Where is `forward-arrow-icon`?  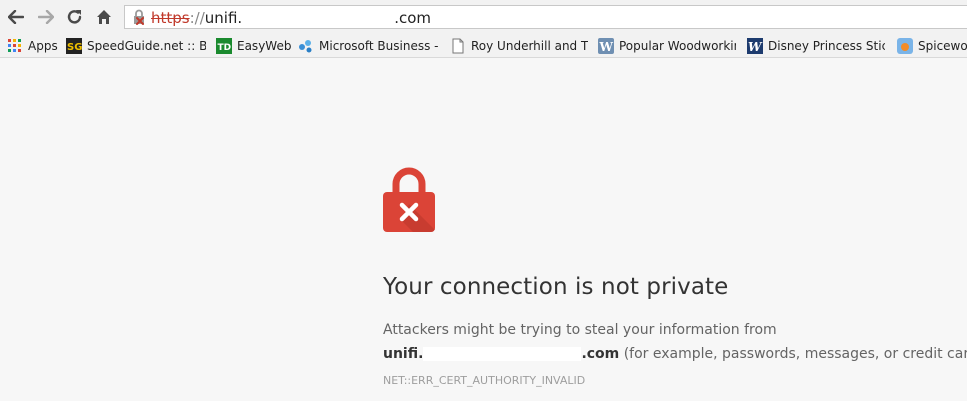
forward-arrow-icon is located at coordinates (46, 17).